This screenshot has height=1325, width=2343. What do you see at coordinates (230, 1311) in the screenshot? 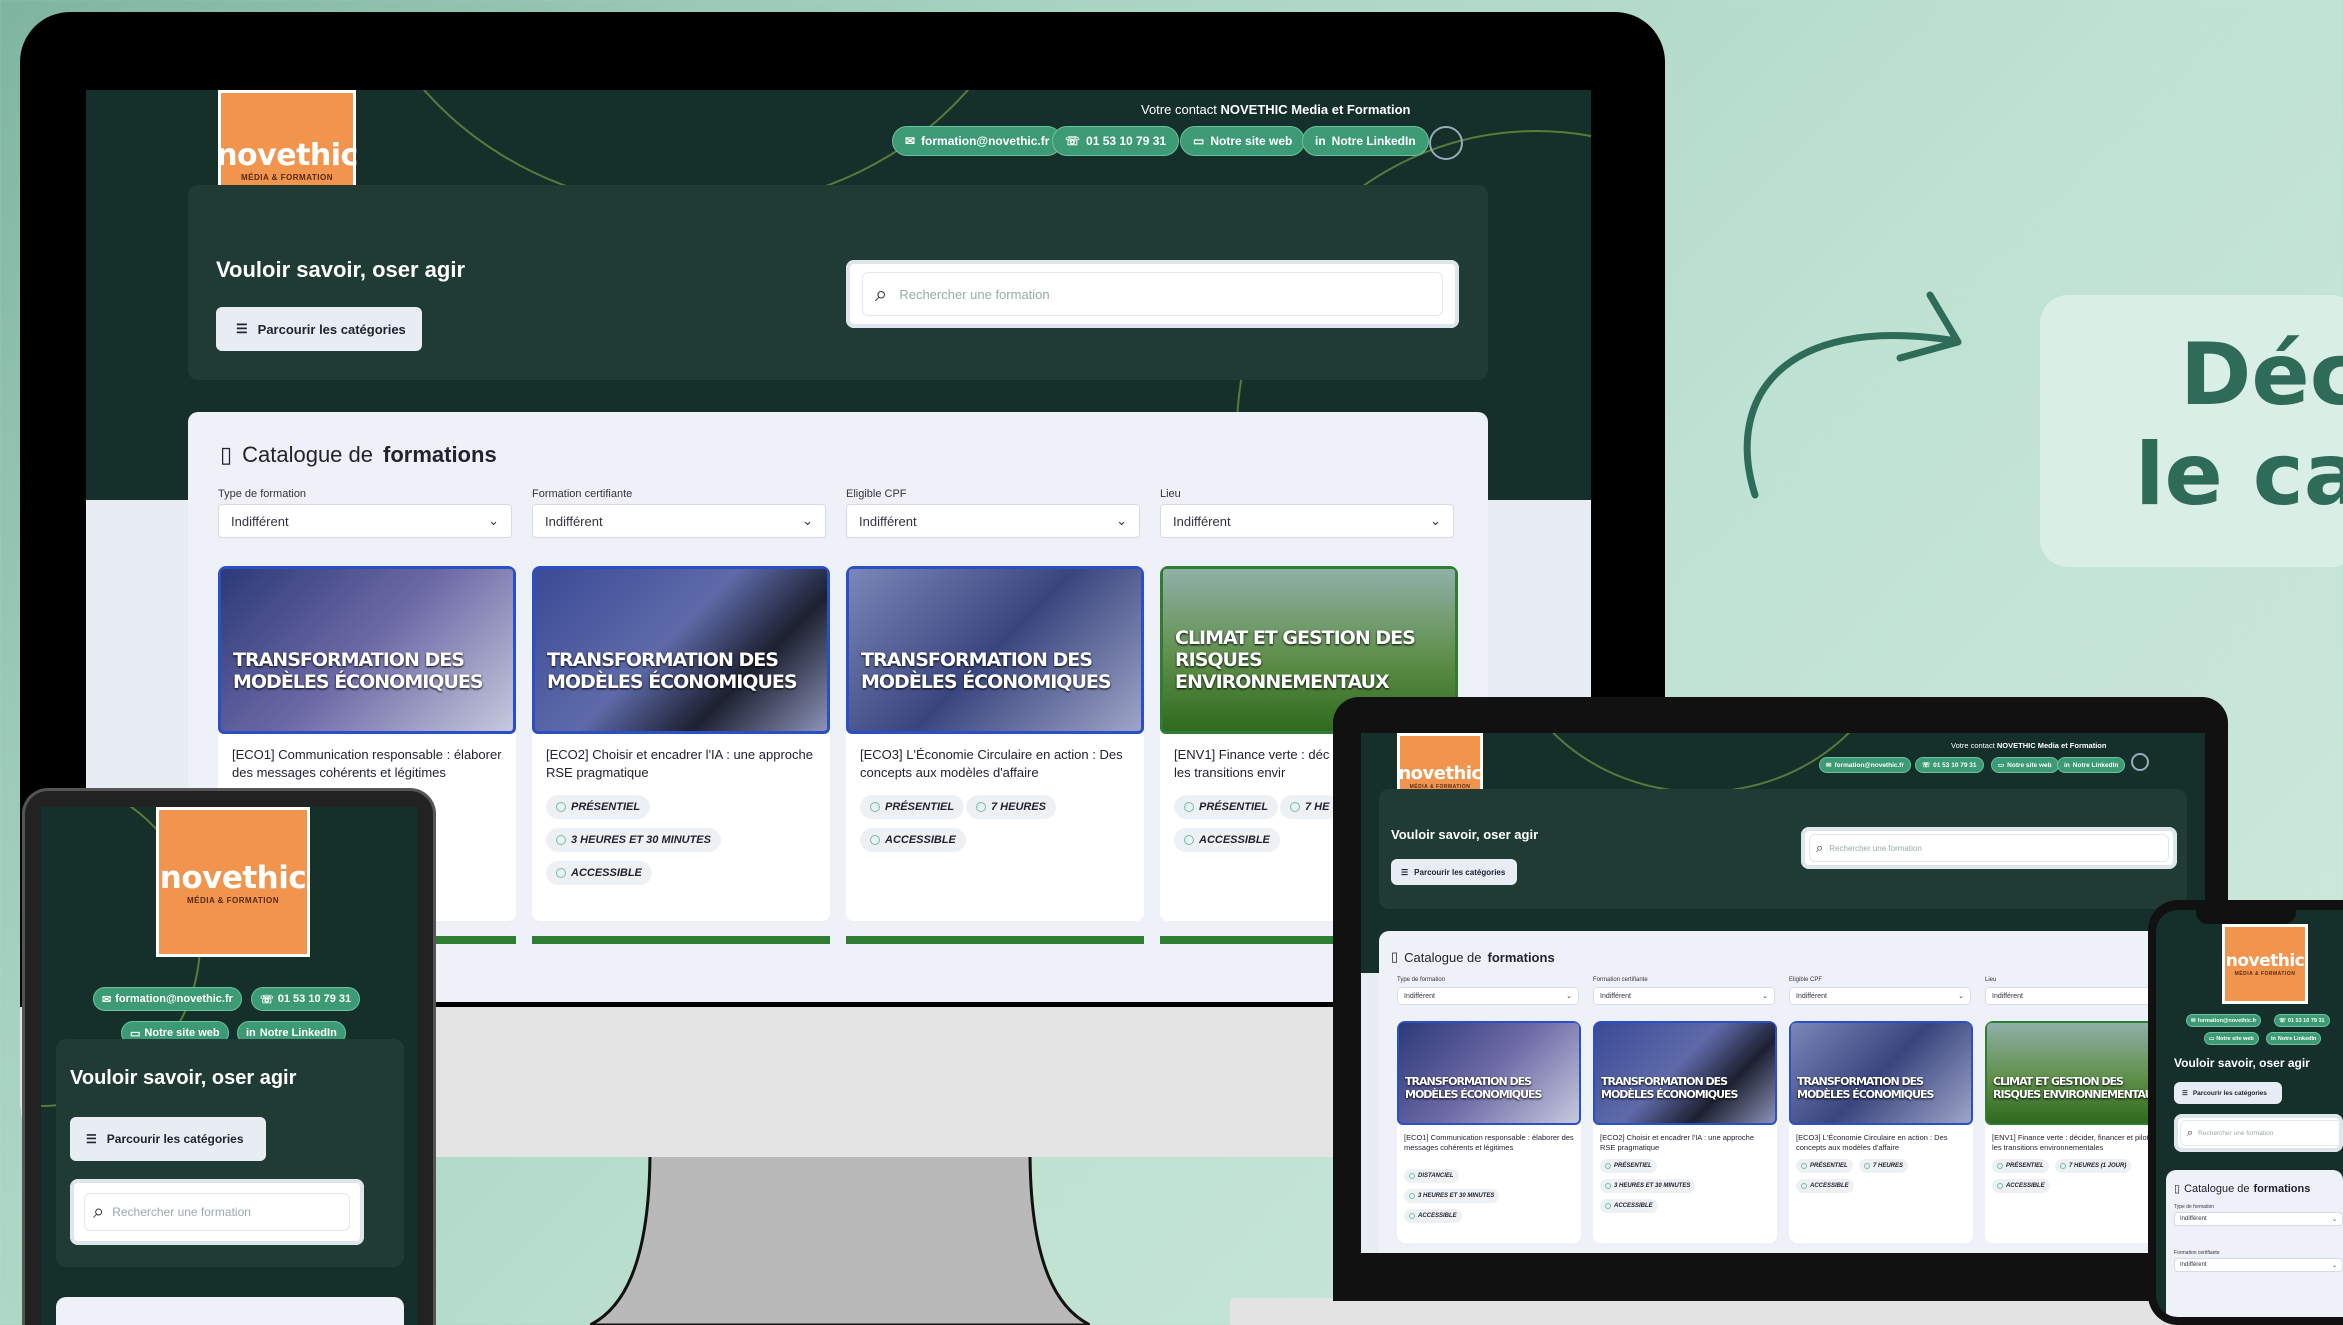
I see `catalogue-panel-edge` at bounding box center [230, 1311].